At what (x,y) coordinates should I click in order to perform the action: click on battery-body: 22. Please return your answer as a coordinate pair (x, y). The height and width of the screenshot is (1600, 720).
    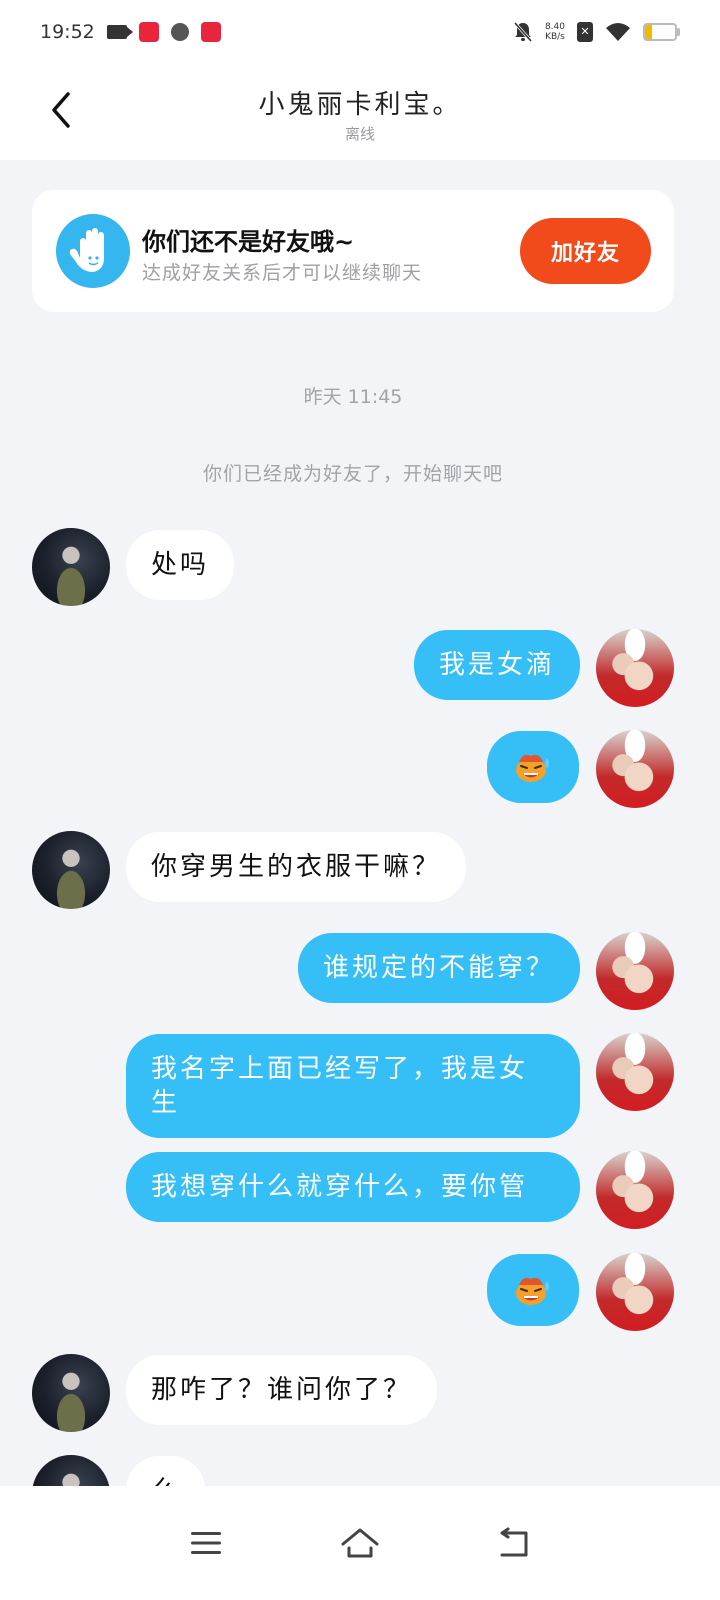
    Looking at the image, I should click on (660, 32).